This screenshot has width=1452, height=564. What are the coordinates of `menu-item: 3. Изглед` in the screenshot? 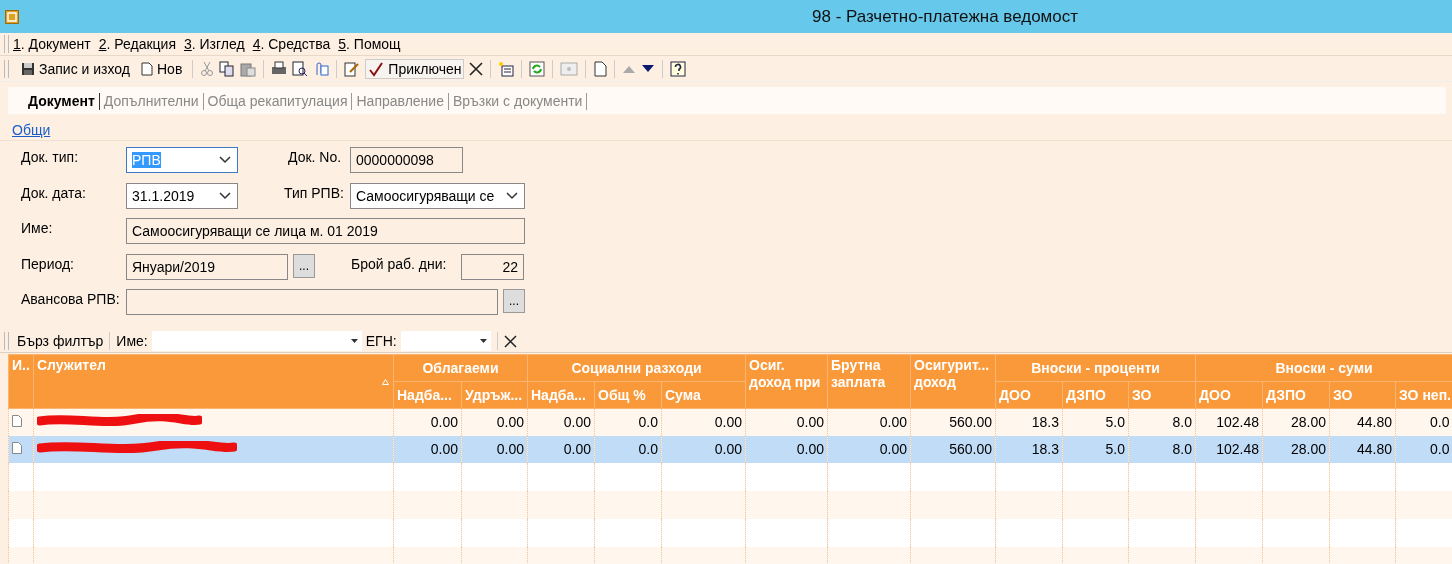 It's located at (214, 44).